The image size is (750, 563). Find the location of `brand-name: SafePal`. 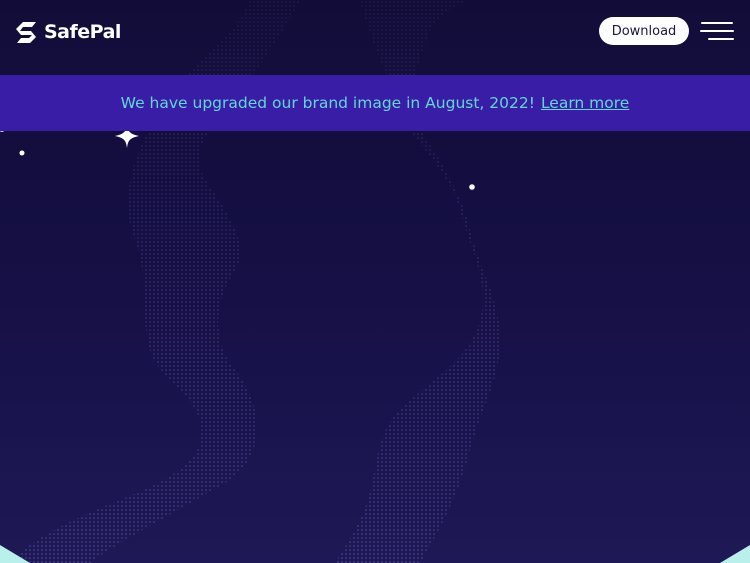

brand-name: SafePal is located at coordinates (82, 32).